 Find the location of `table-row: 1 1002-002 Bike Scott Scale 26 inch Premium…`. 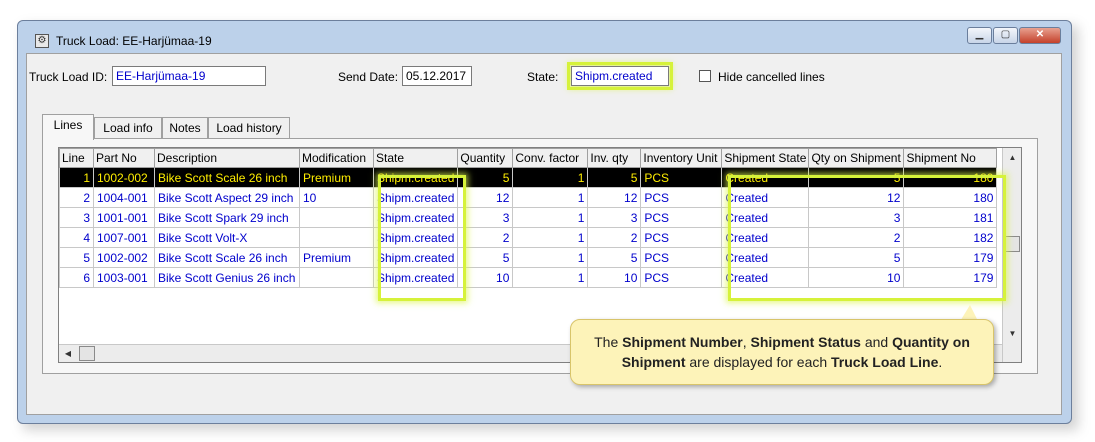

table-row: 1 1002-002 Bike Scott Scale 26 inch Premium… is located at coordinates (528, 177).